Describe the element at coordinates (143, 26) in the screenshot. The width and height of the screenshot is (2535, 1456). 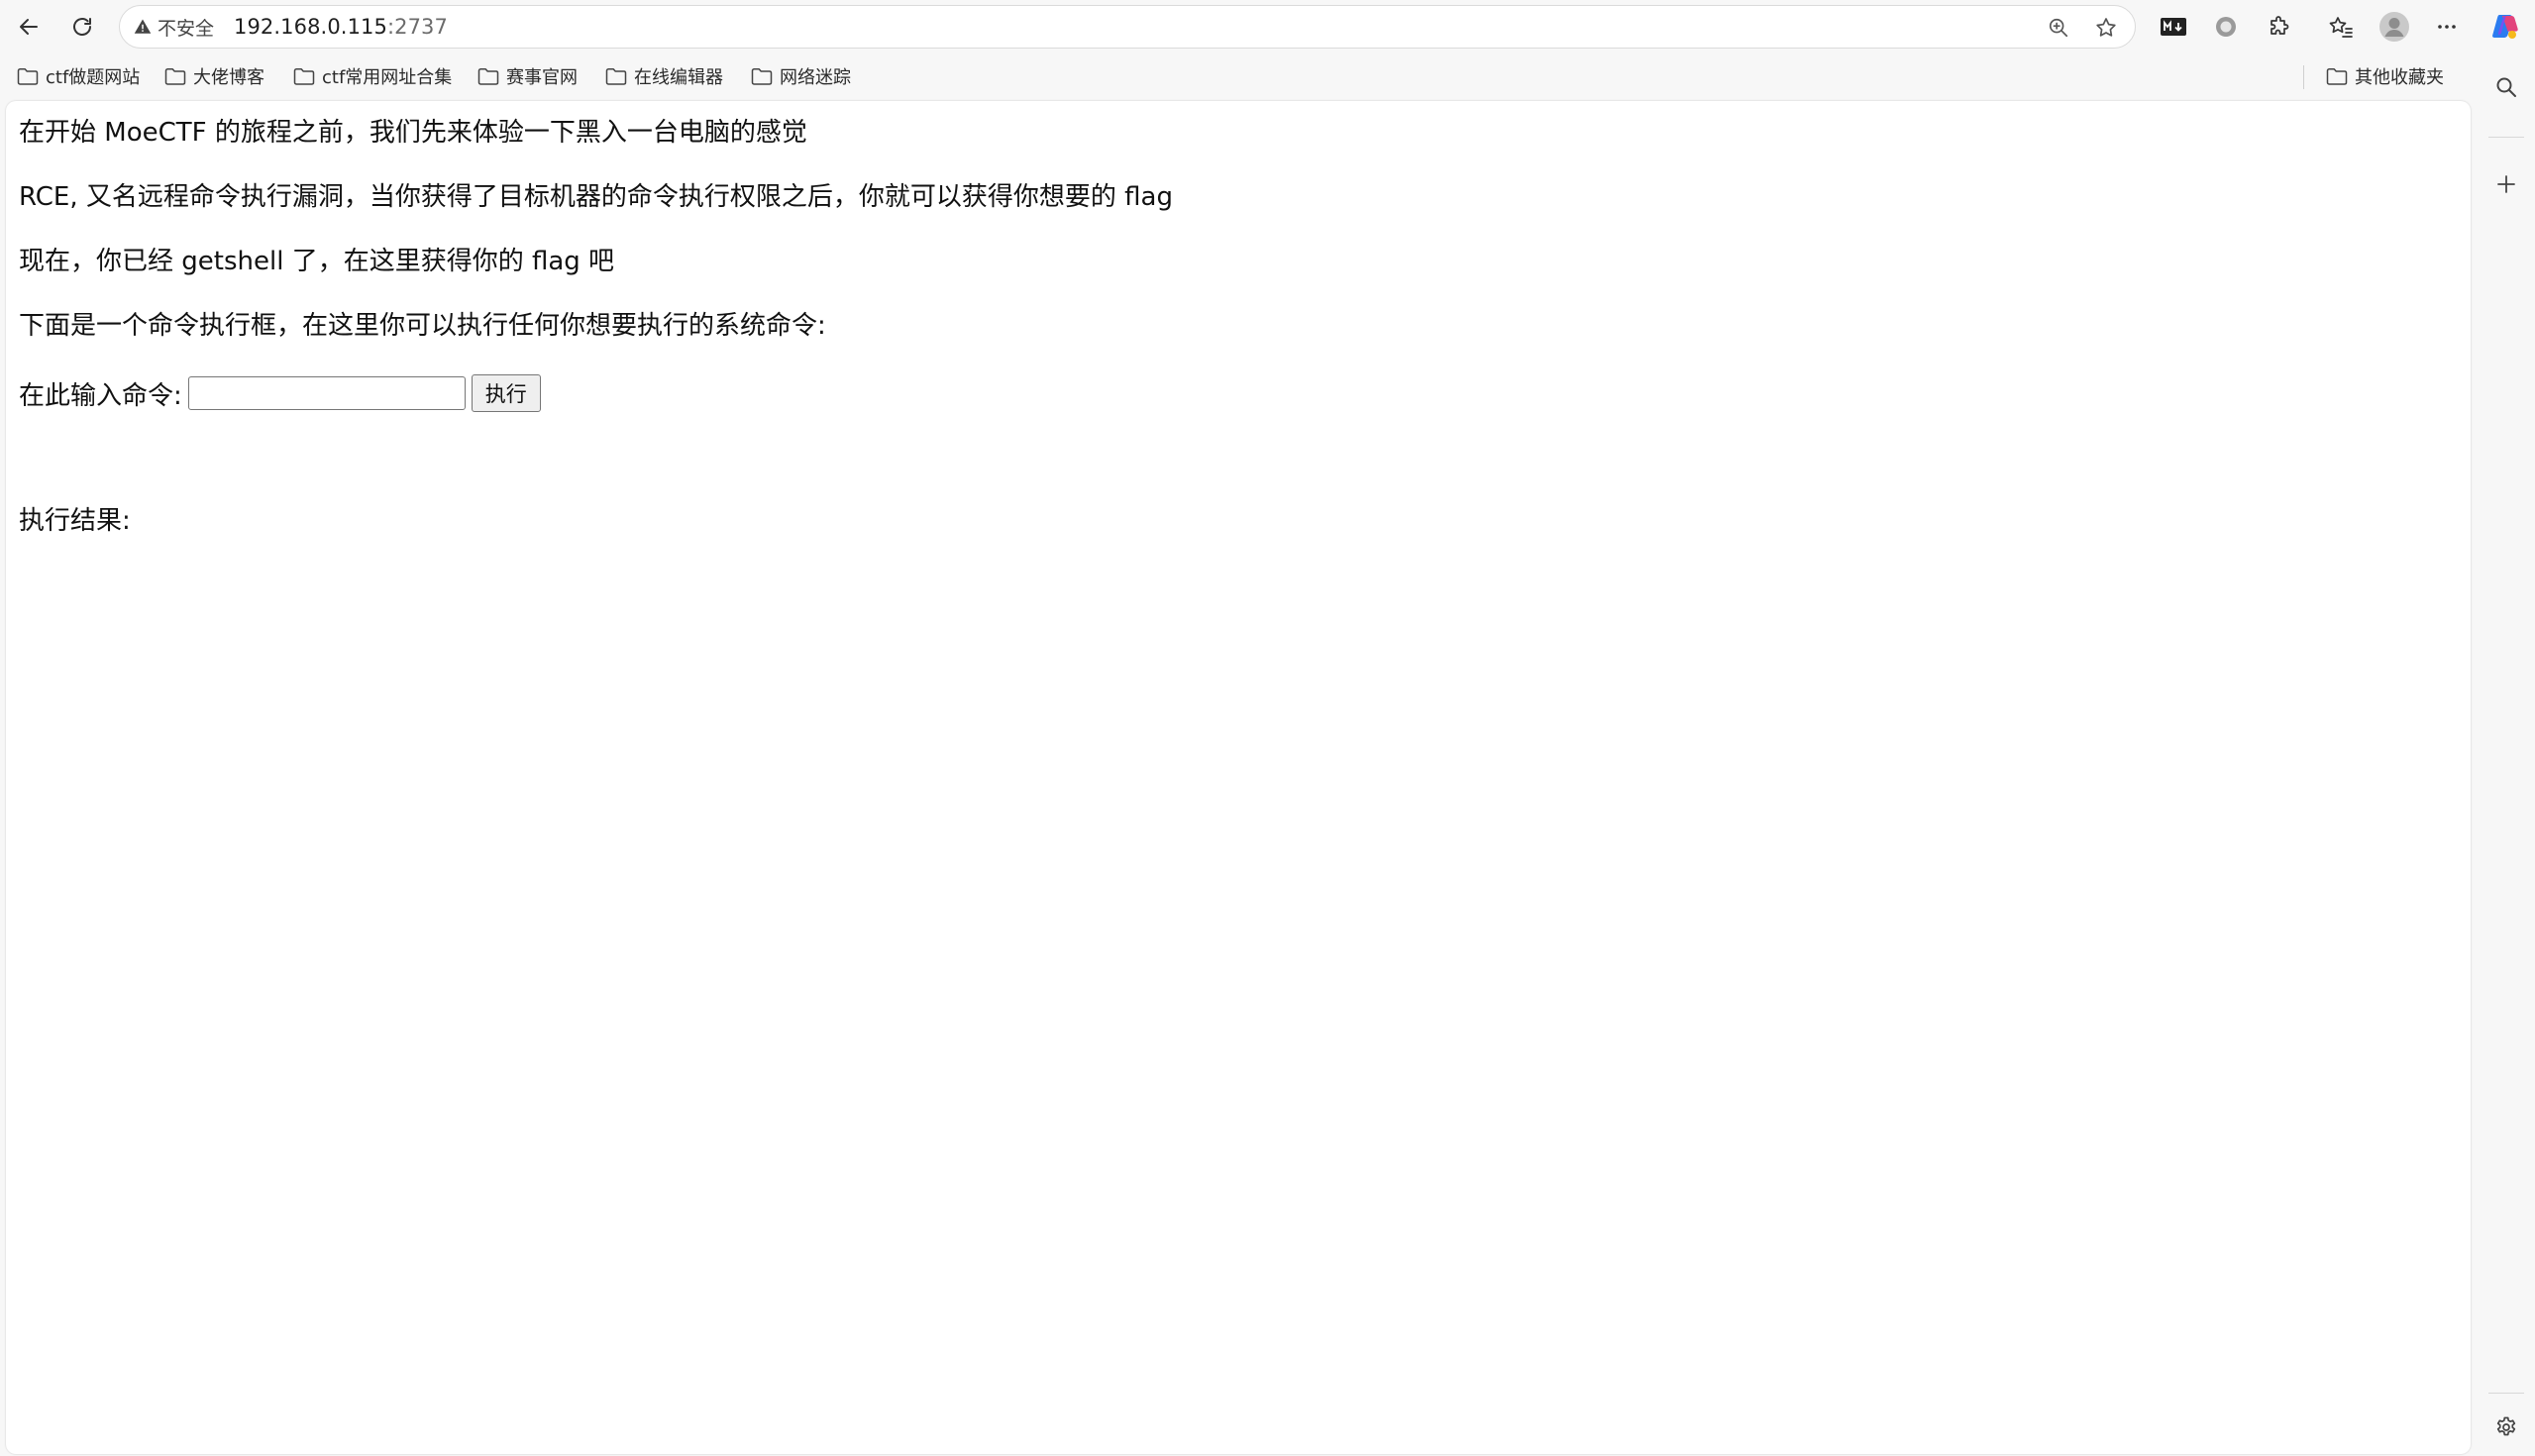
I see `warning-icon` at that location.